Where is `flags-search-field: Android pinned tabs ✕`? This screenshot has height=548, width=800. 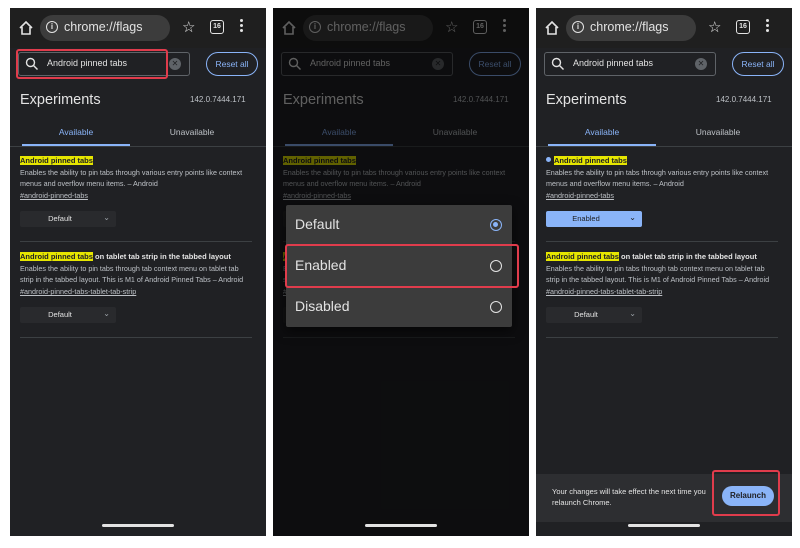
flags-search-field: Android pinned tabs ✕ is located at coordinates (630, 64).